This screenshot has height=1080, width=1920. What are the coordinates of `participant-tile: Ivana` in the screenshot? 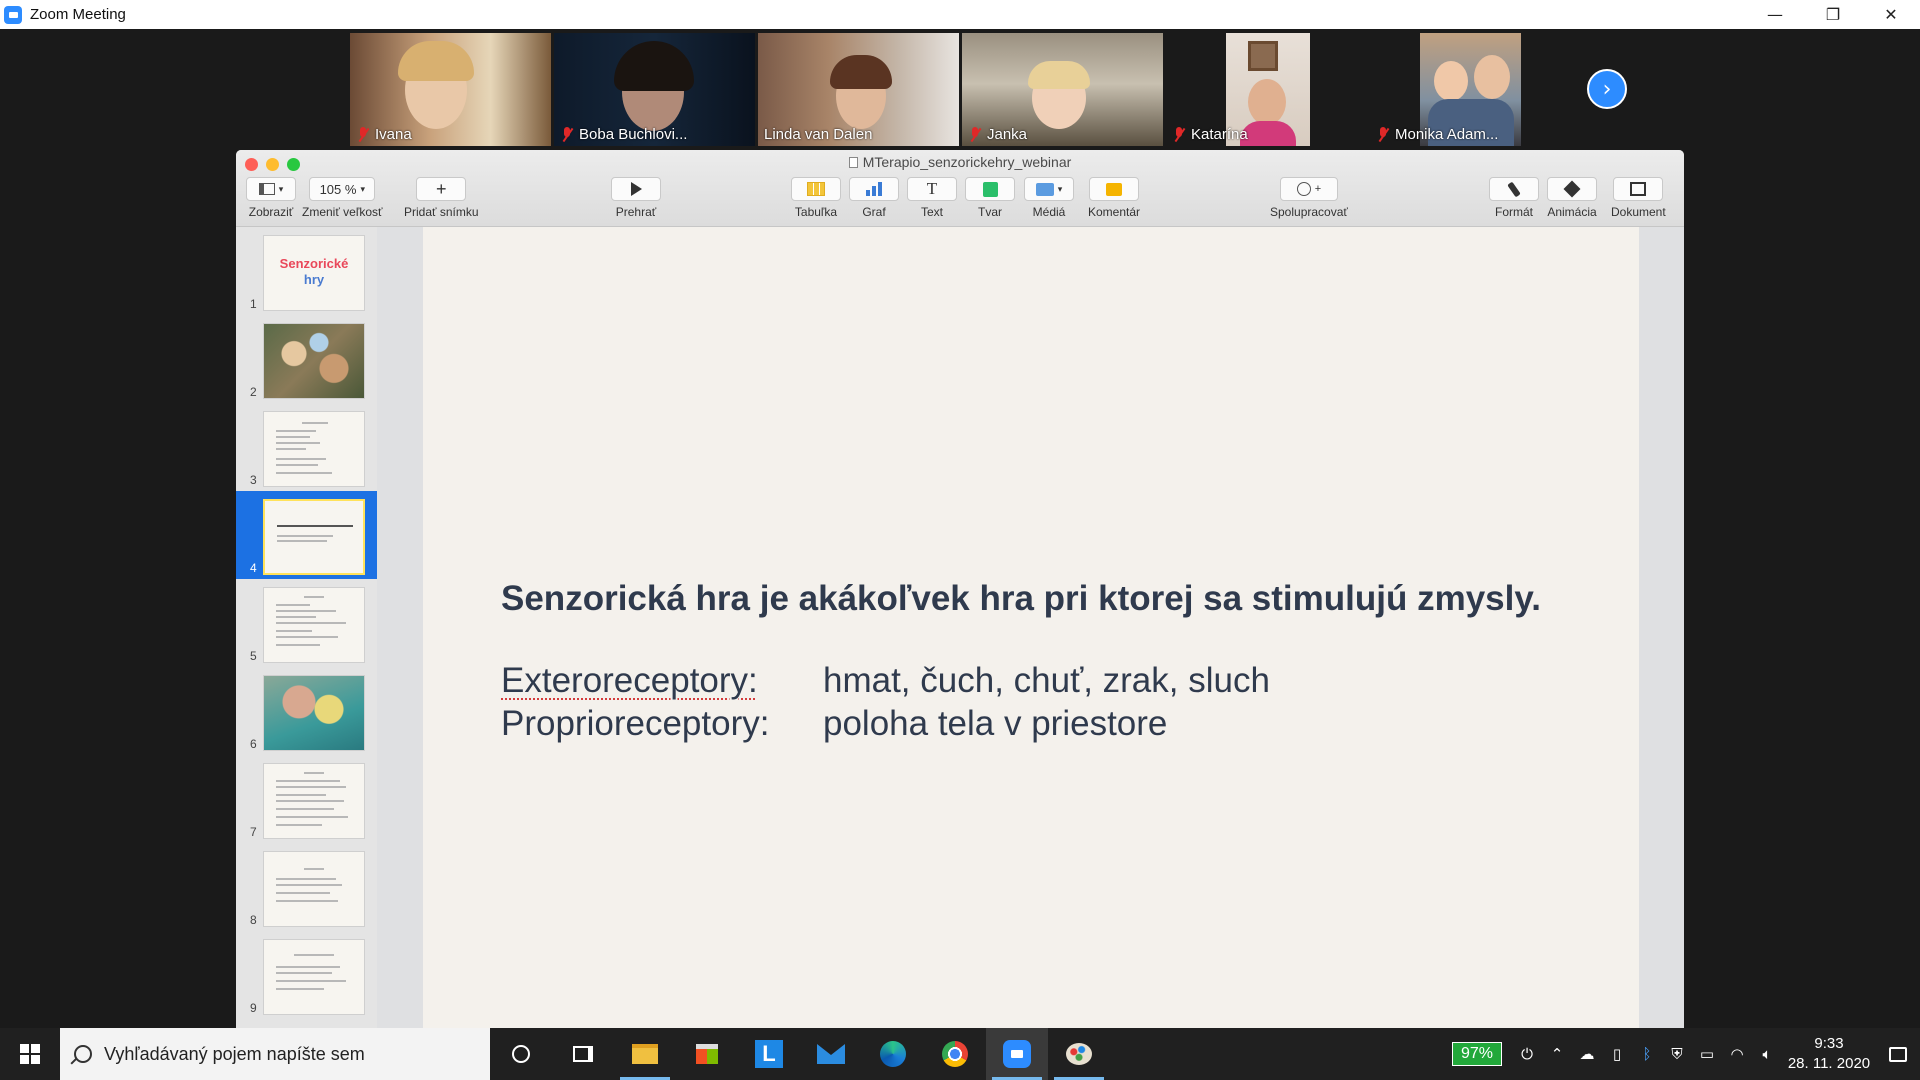 It's located at (450, 89).